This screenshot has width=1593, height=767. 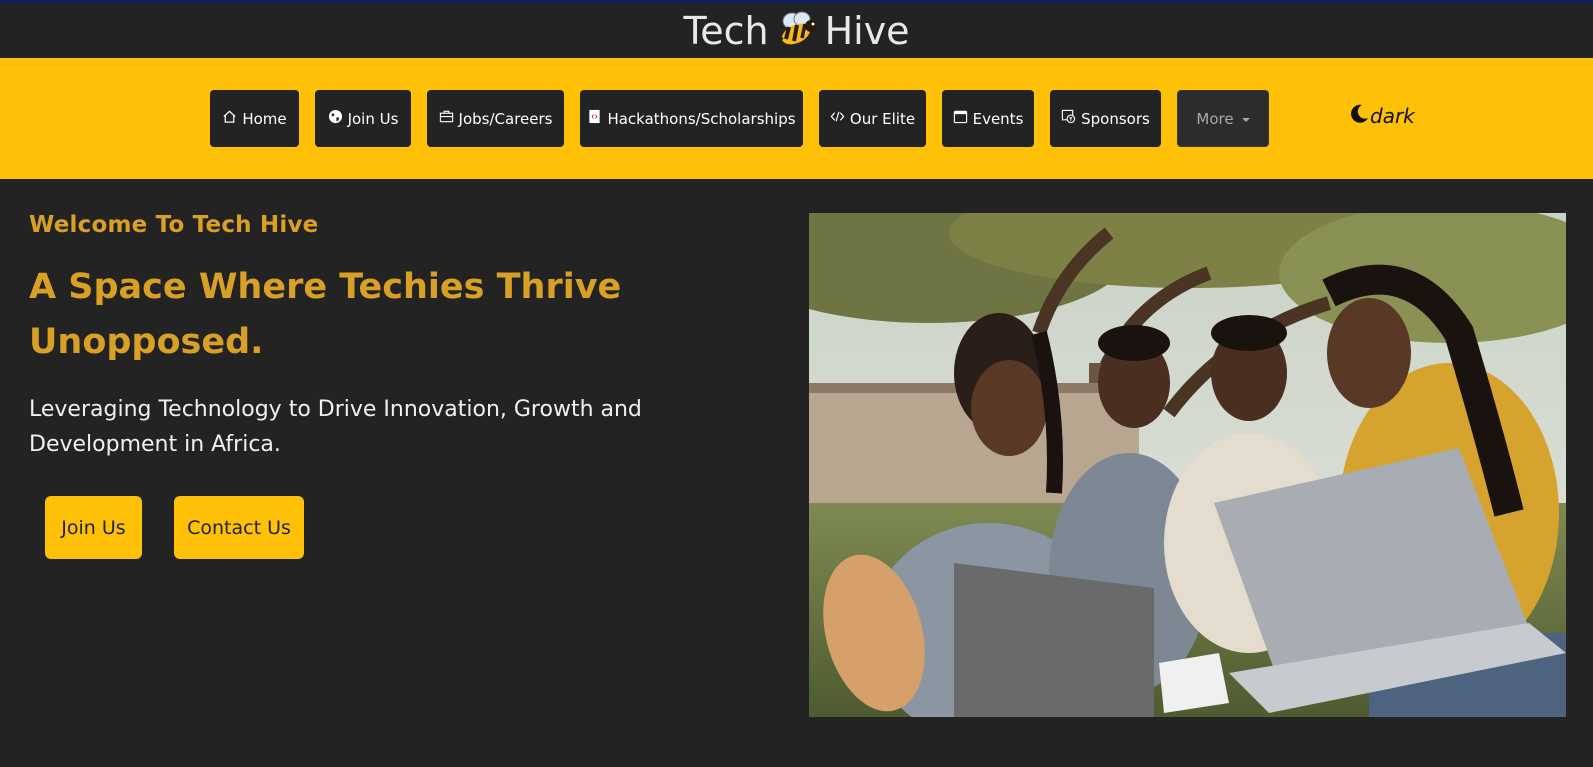 I want to click on nav-sponsors-label: Sponsors, so click(x=1115, y=118).